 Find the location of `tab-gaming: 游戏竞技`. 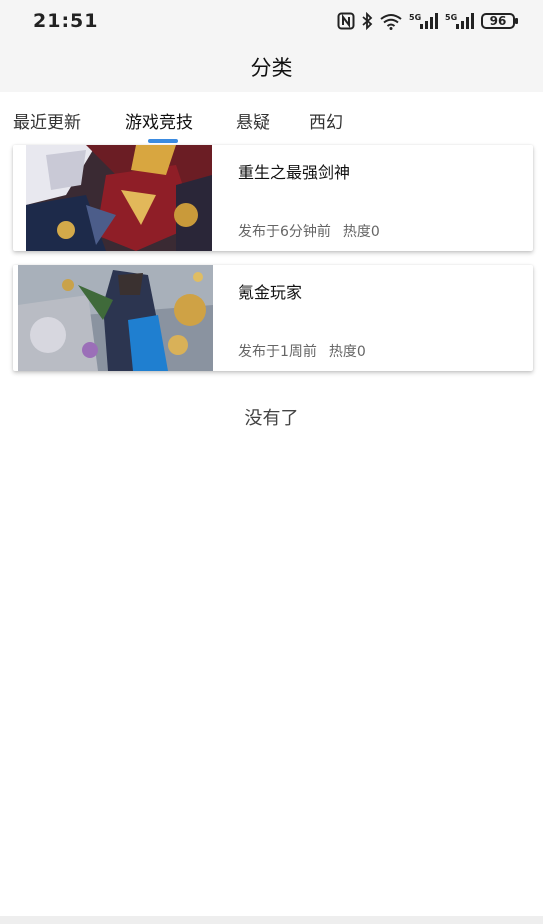

tab-gaming: 游戏竞技 is located at coordinates (159, 120).